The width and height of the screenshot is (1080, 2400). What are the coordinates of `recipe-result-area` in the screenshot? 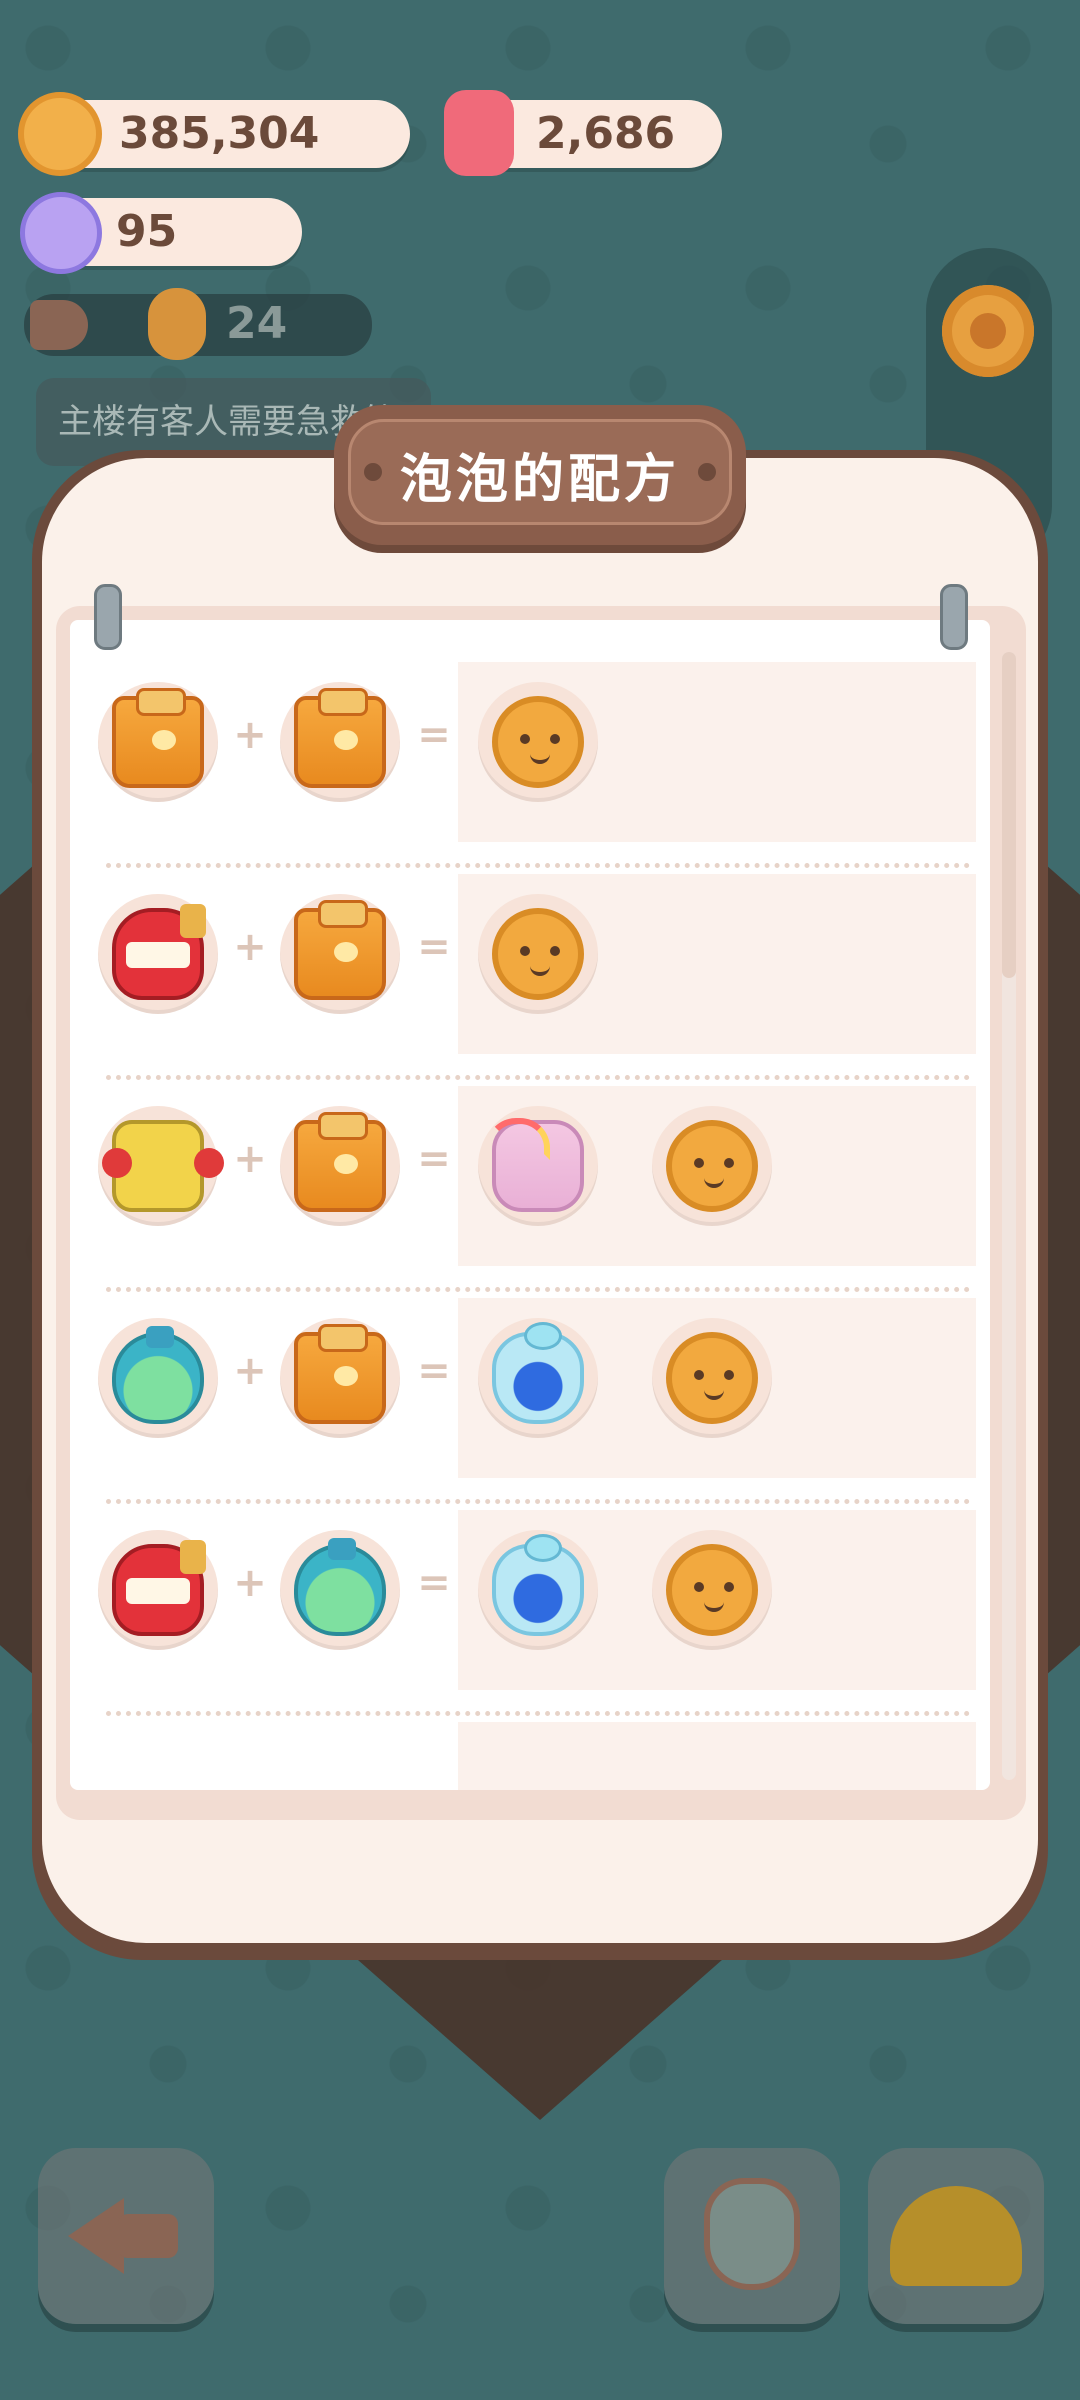 It's located at (717, 1756).